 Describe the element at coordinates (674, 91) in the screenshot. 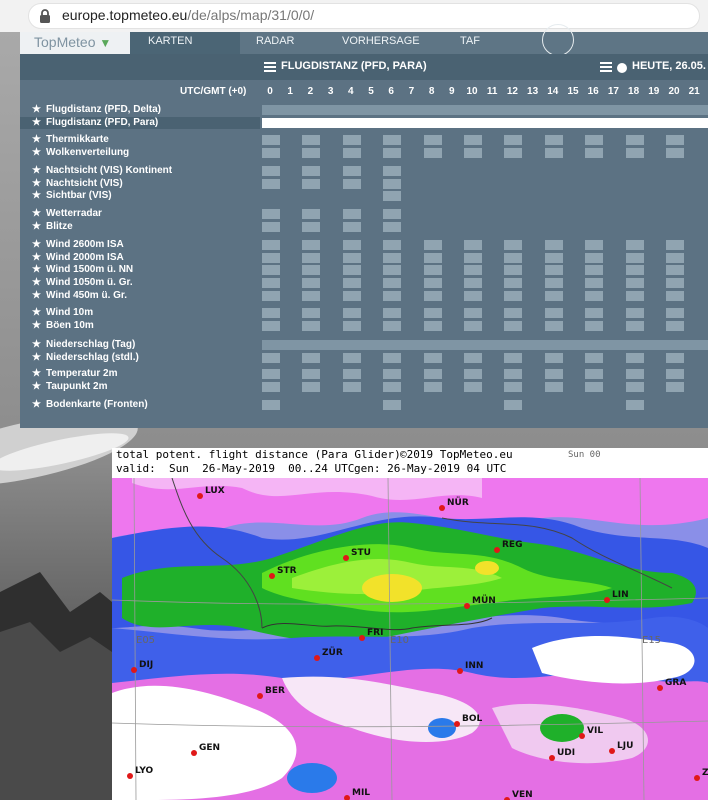

I see `hour-label: 20` at that location.